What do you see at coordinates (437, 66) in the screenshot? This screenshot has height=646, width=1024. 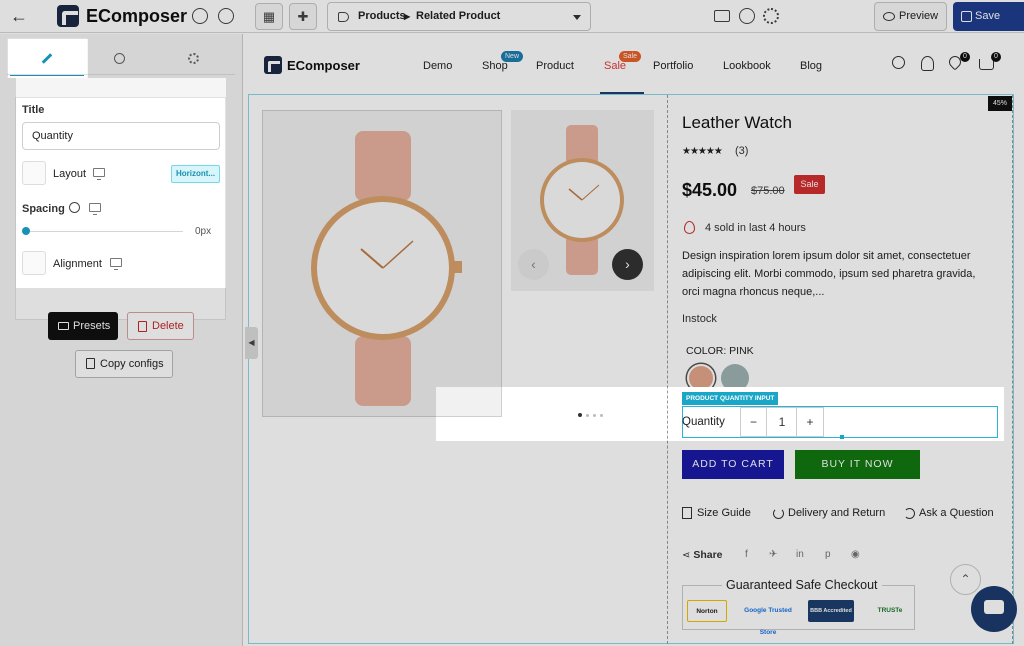 I see `nav-item-demo: Demo` at bounding box center [437, 66].